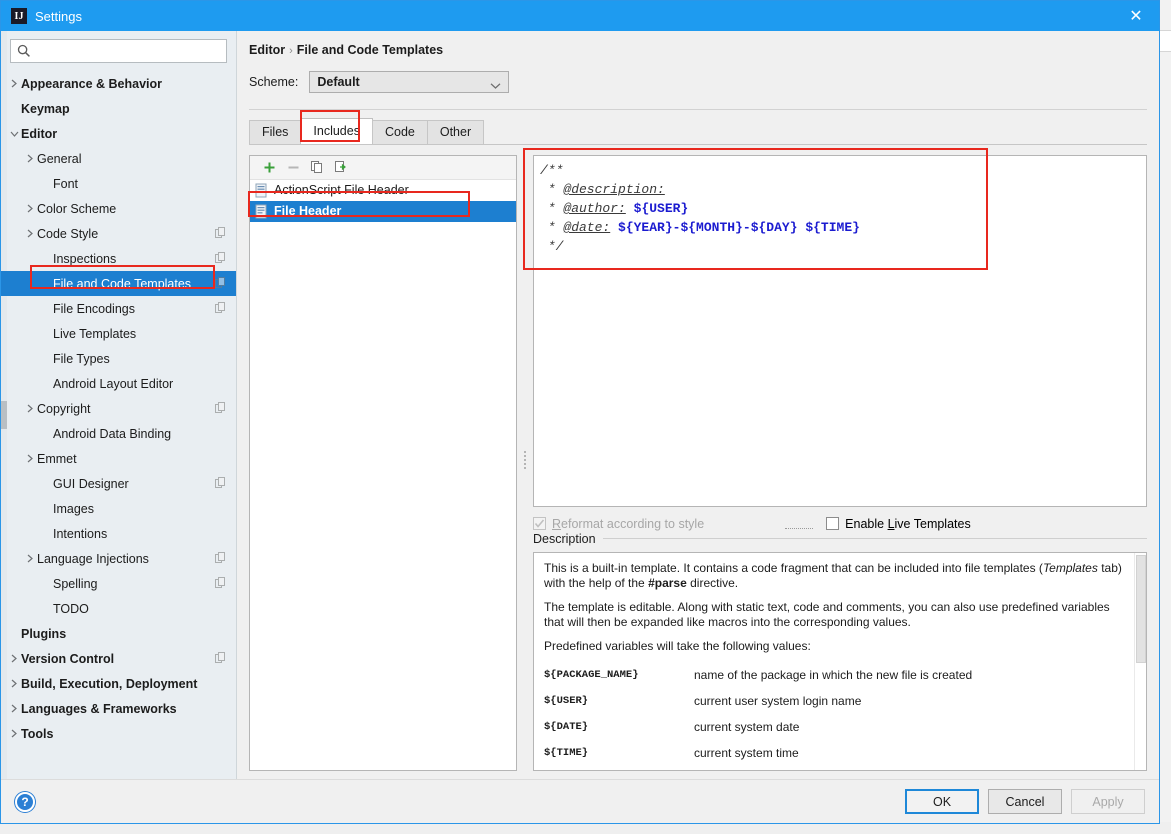  I want to click on section-divider, so click(698, 109).